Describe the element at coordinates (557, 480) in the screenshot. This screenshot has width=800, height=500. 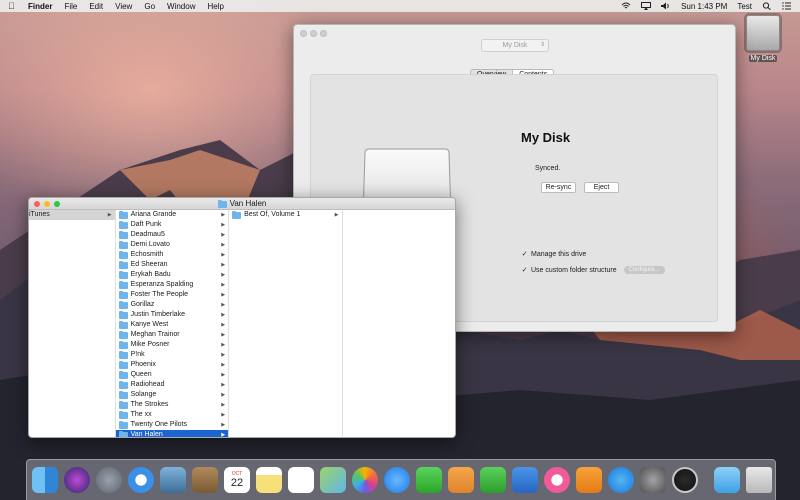
I see `itunes-icon` at that location.